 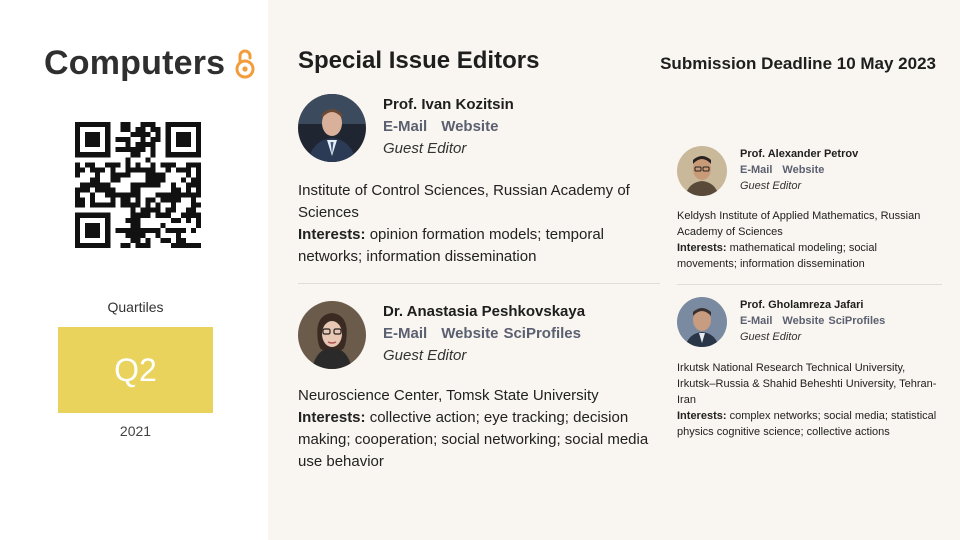 What do you see at coordinates (802, 305) in the screenshot?
I see `editor-name: Prof. Gholamreza Jafari` at bounding box center [802, 305].